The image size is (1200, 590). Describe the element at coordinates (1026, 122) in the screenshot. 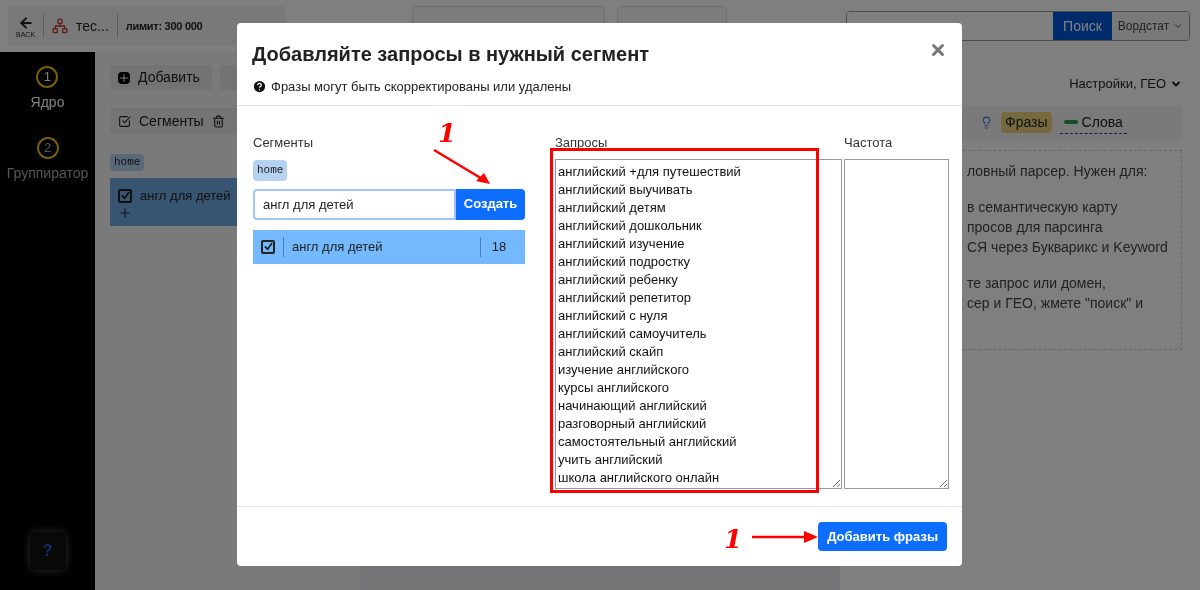

I see `mode-tab: Фразы` at that location.